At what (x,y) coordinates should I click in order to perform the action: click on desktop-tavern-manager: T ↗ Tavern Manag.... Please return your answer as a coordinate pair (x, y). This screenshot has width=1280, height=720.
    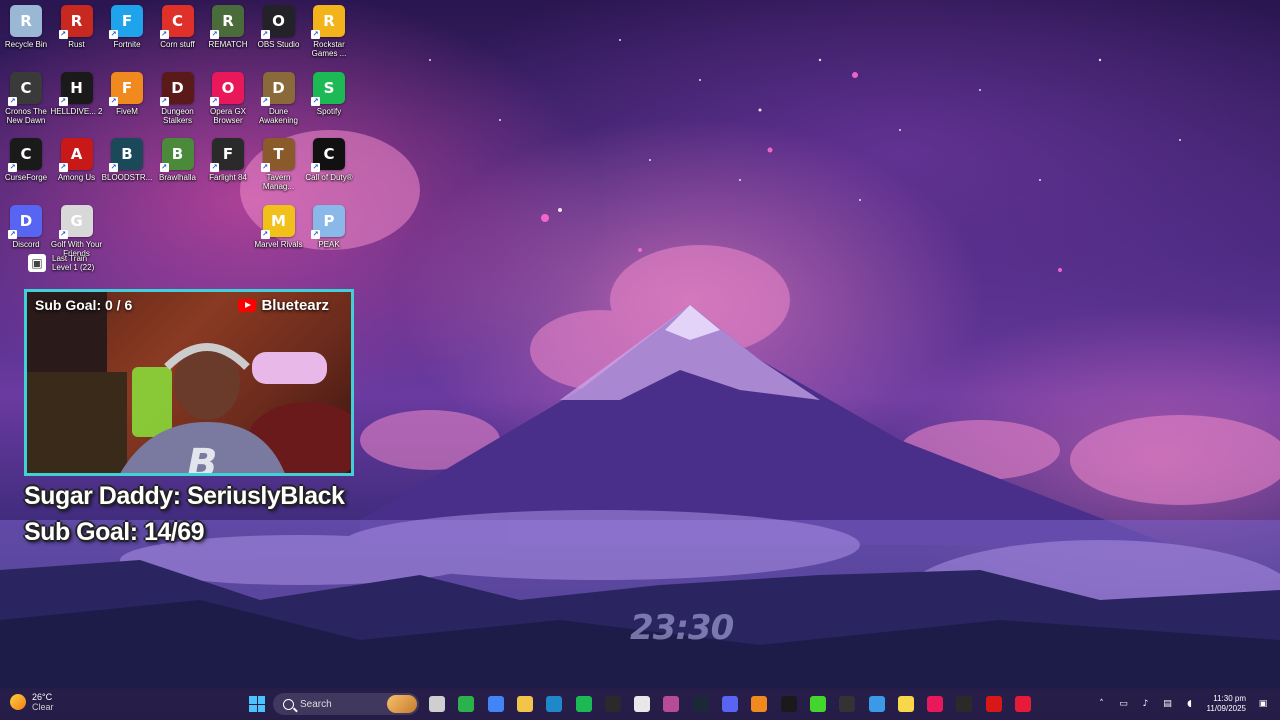
    Looking at the image, I should click on (279, 164).